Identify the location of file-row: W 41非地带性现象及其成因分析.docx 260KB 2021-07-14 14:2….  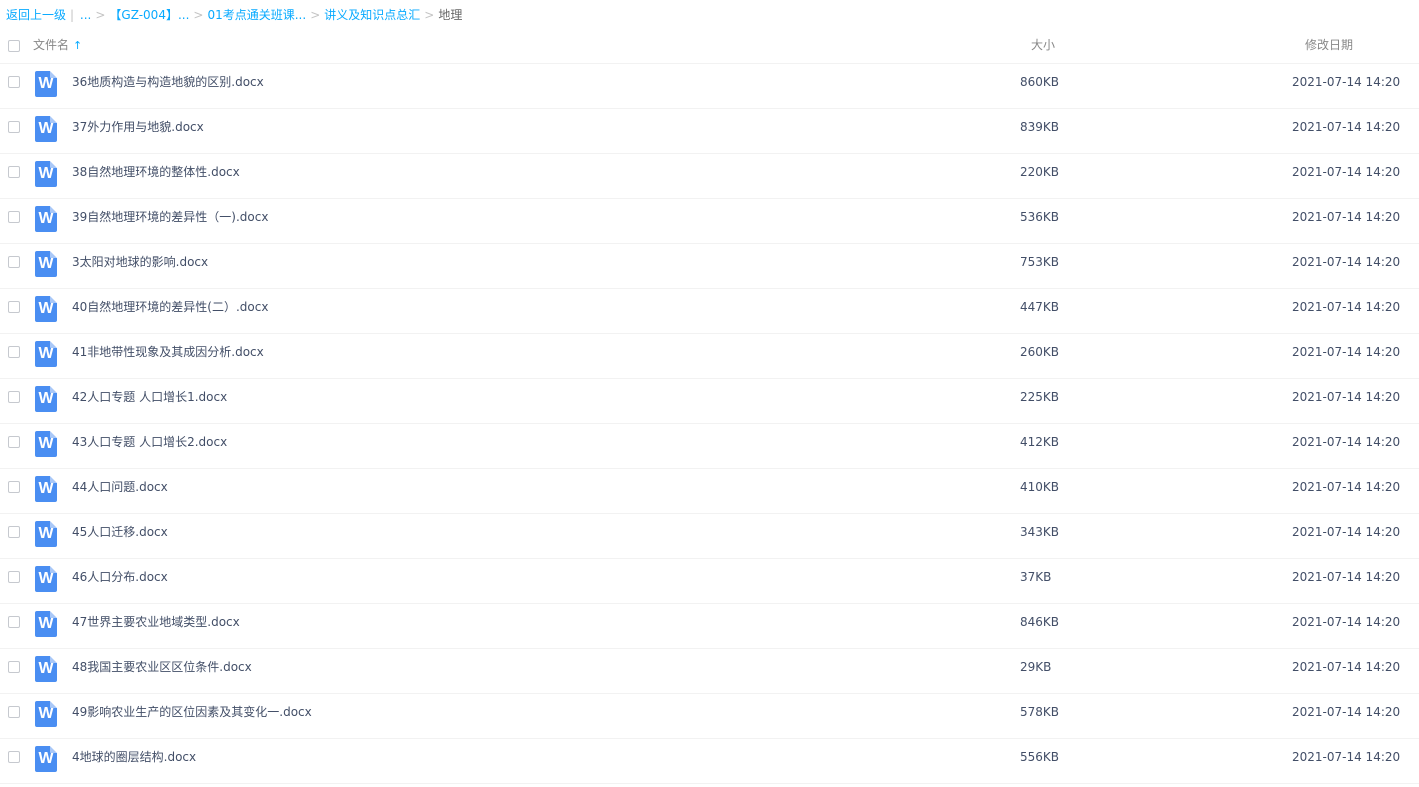
(709, 356).